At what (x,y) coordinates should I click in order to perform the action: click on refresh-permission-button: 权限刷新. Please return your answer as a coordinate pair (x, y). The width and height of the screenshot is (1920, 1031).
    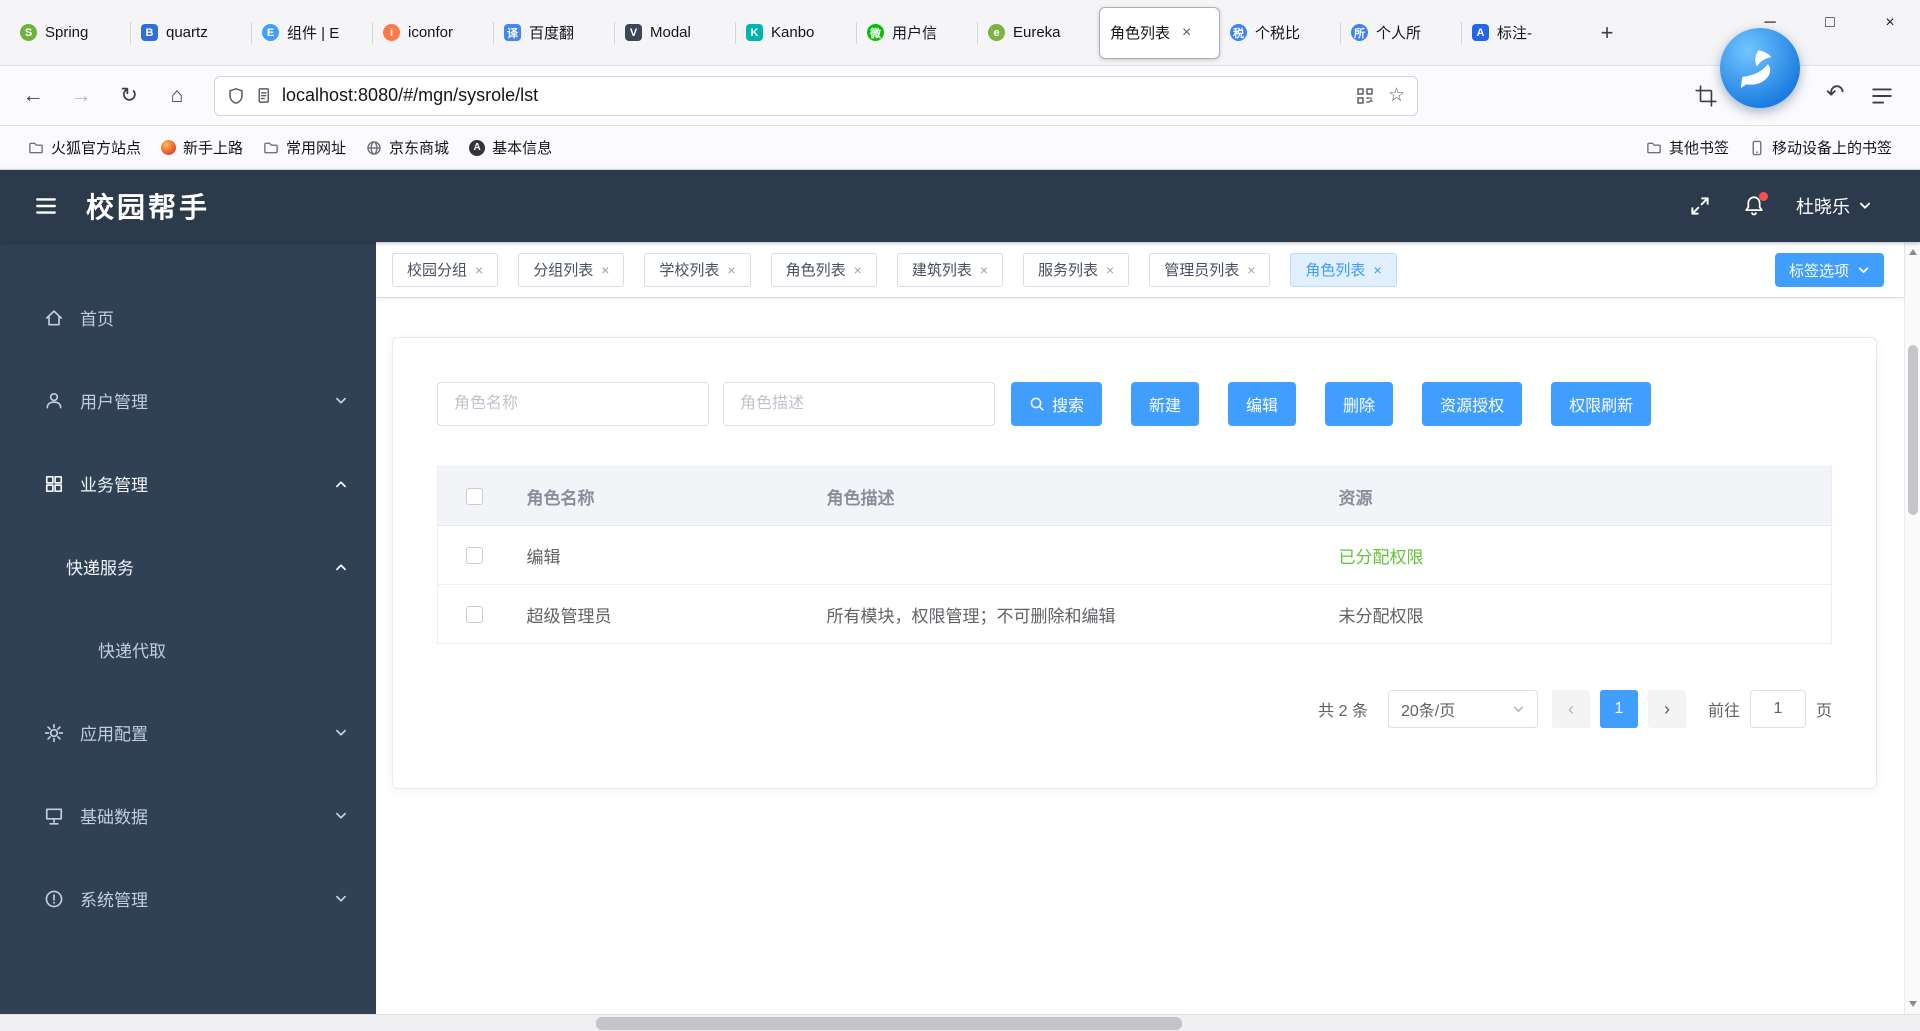
    Looking at the image, I should click on (1601, 404).